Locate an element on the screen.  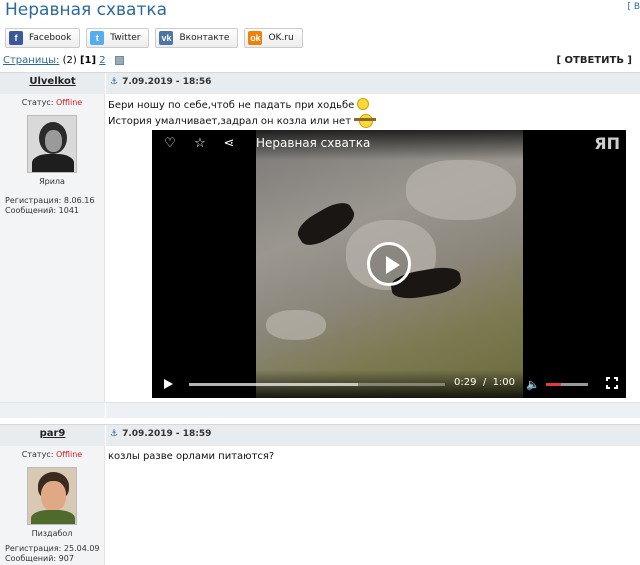
post-text-line: козлы разве орлами питаются? is located at coordinates (191, 456).